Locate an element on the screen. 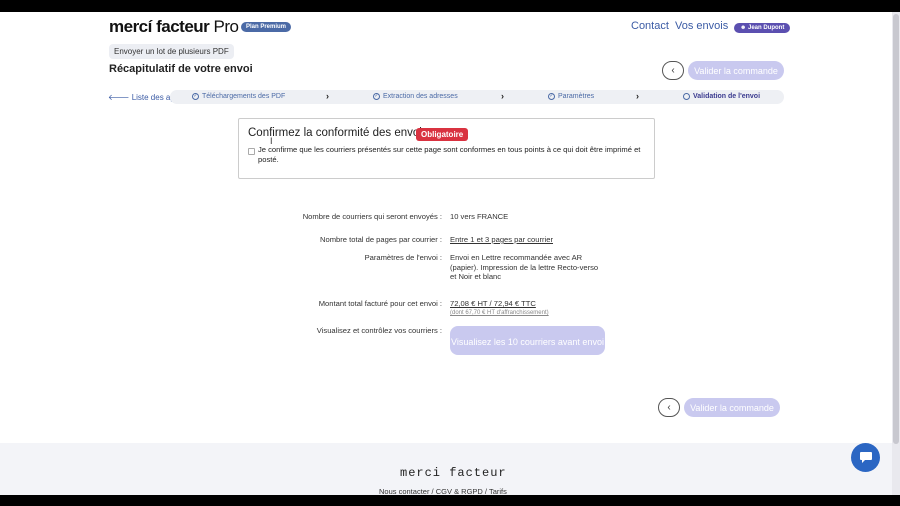  validate-order-button-bottom: Valider la commande is located at coordinates (732, 407).